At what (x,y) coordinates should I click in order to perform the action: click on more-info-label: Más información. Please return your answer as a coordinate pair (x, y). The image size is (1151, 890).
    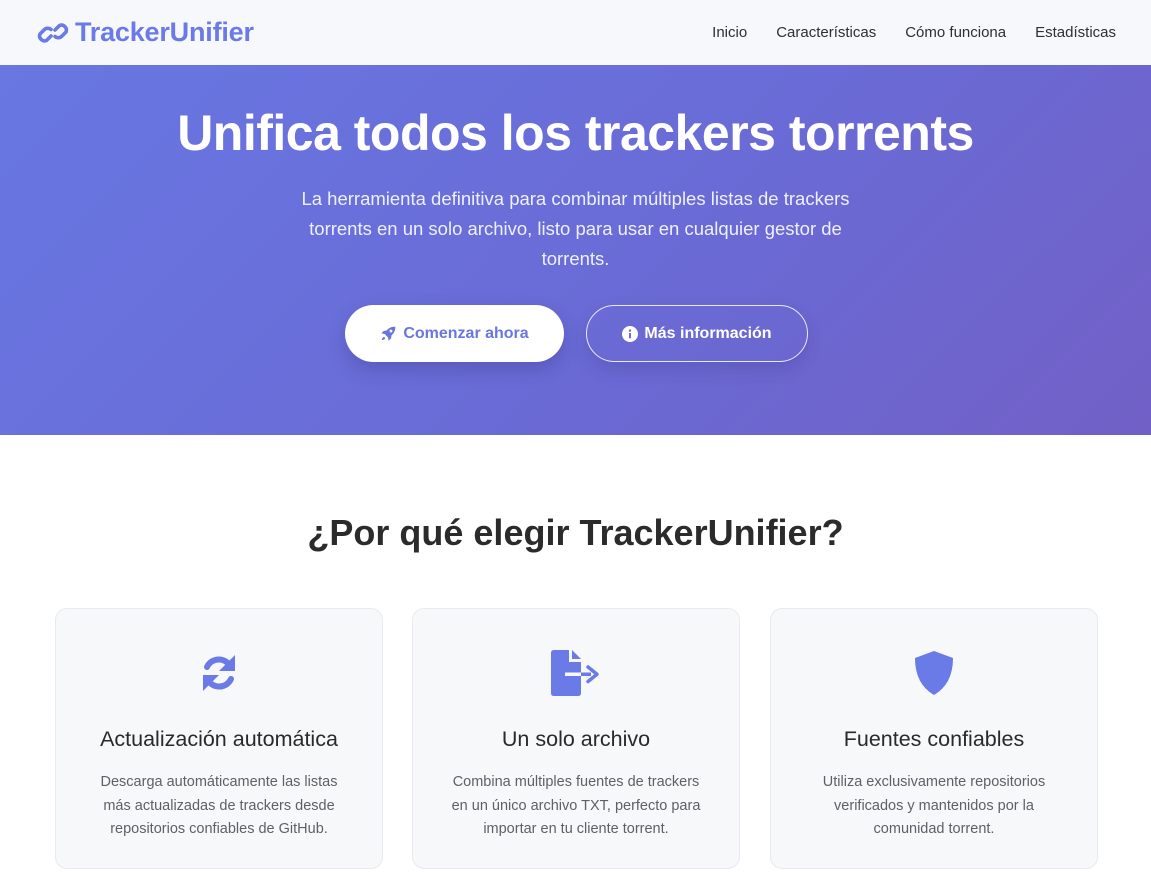
    Looking at the image, I should click on (708, 333).